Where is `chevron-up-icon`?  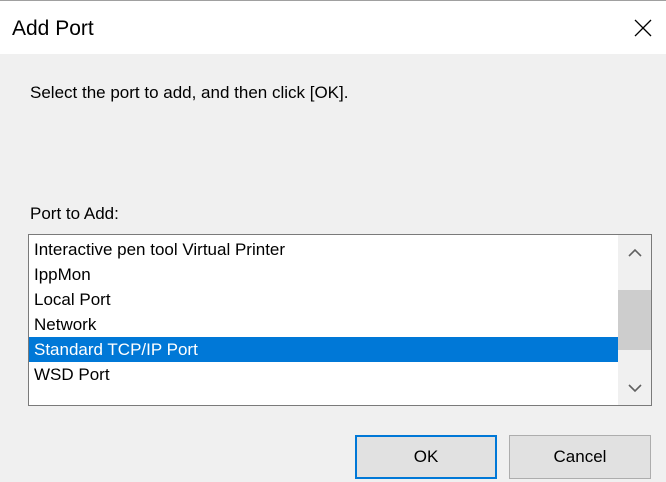 chevron-up-icon is located at coordinates (634, 252).